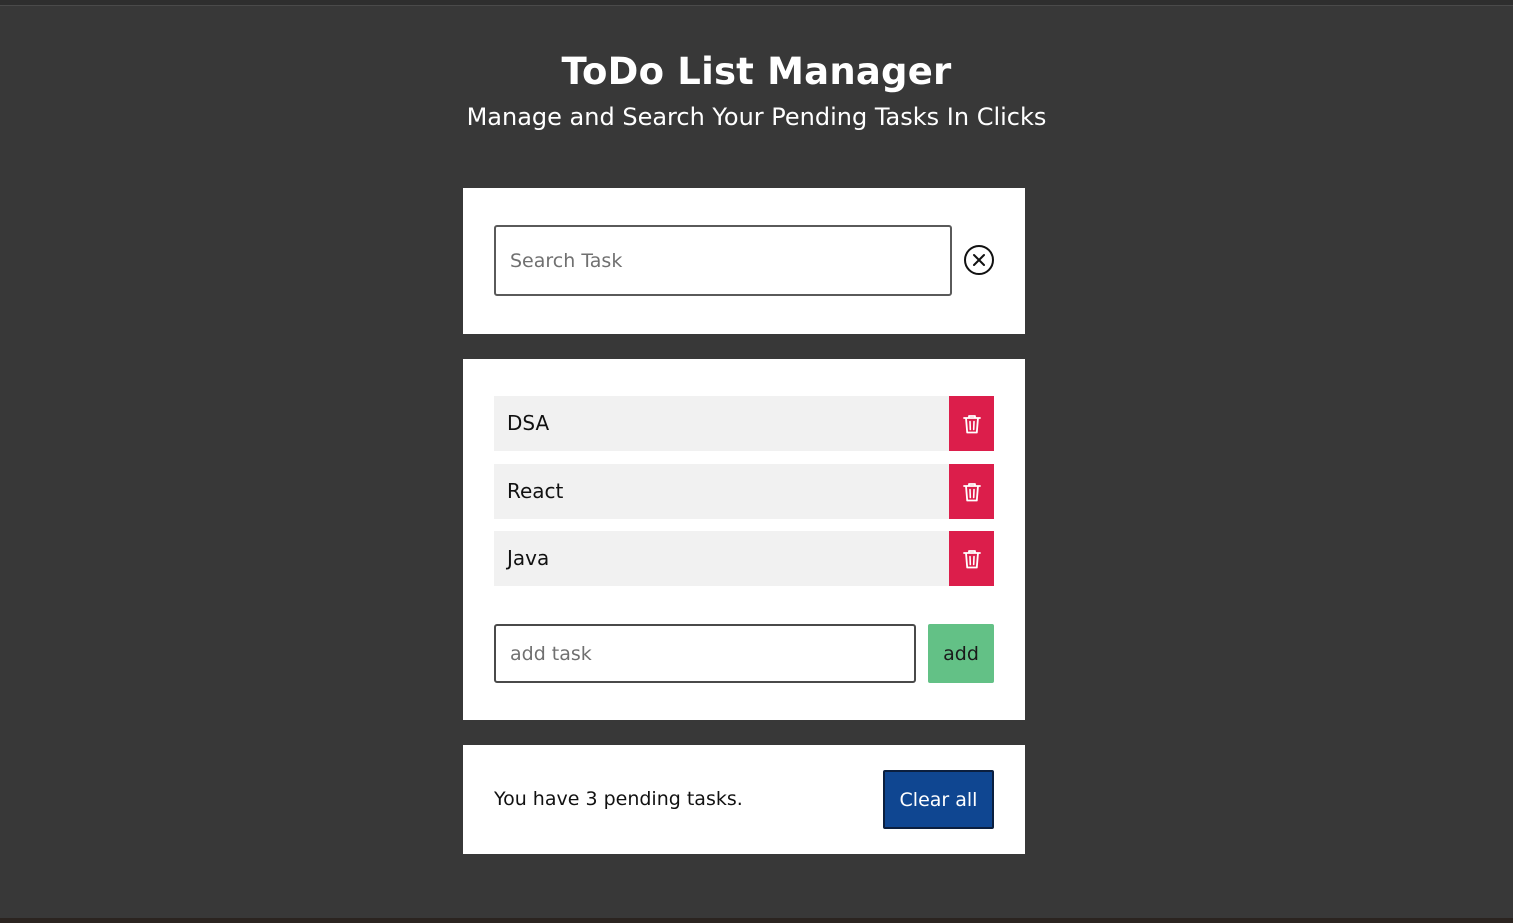 The image size is (1513, 923). I want to click on pending-count-text: You have 3 pending tasks., so click(618, 799).